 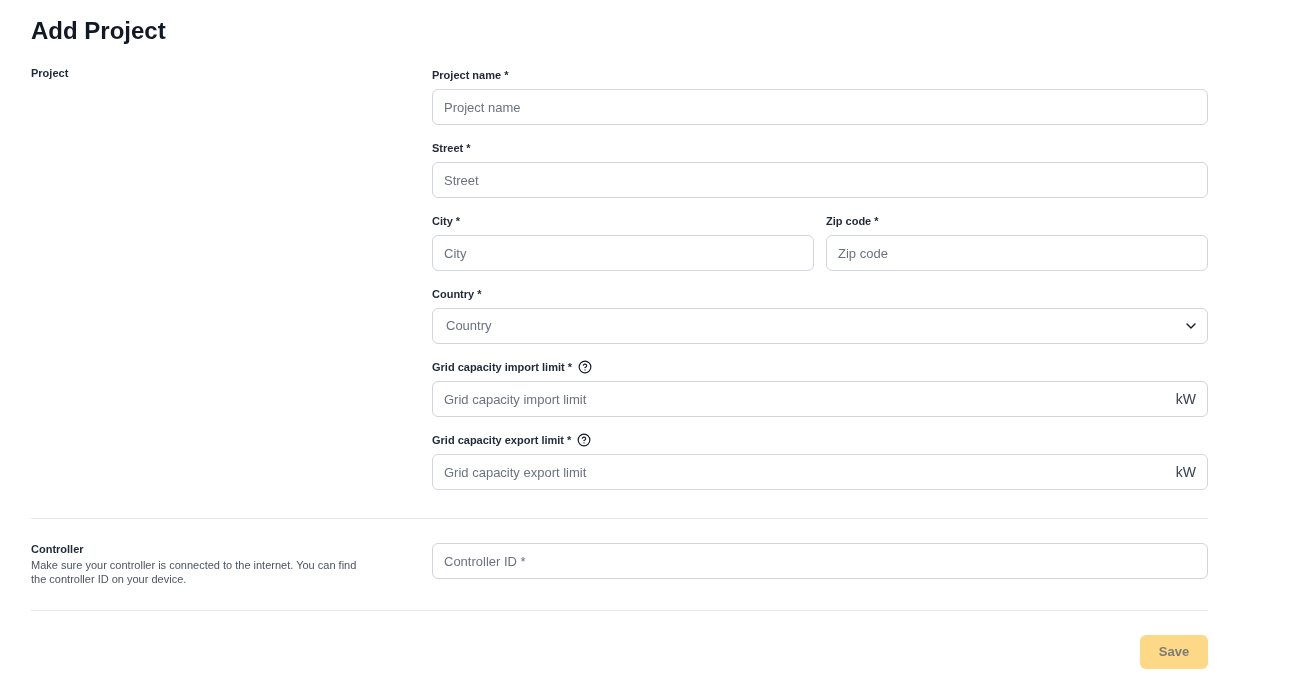 What do you see at coordinates (820, 561) in the screenshot?
I see `input-field: Controller ID *` at bounding box center [820, 561].